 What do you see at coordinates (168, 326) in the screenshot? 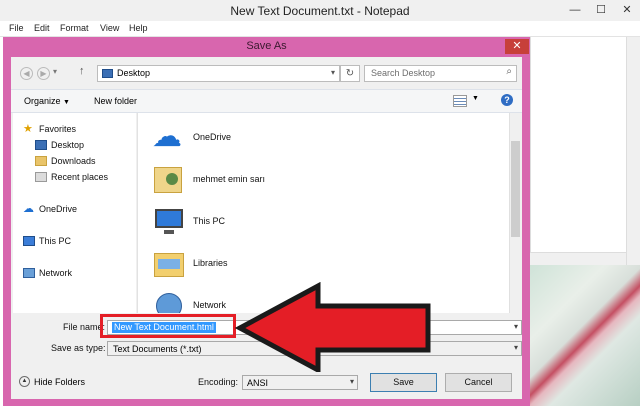
I see `highlight-box` at bounding box center [168, 326].